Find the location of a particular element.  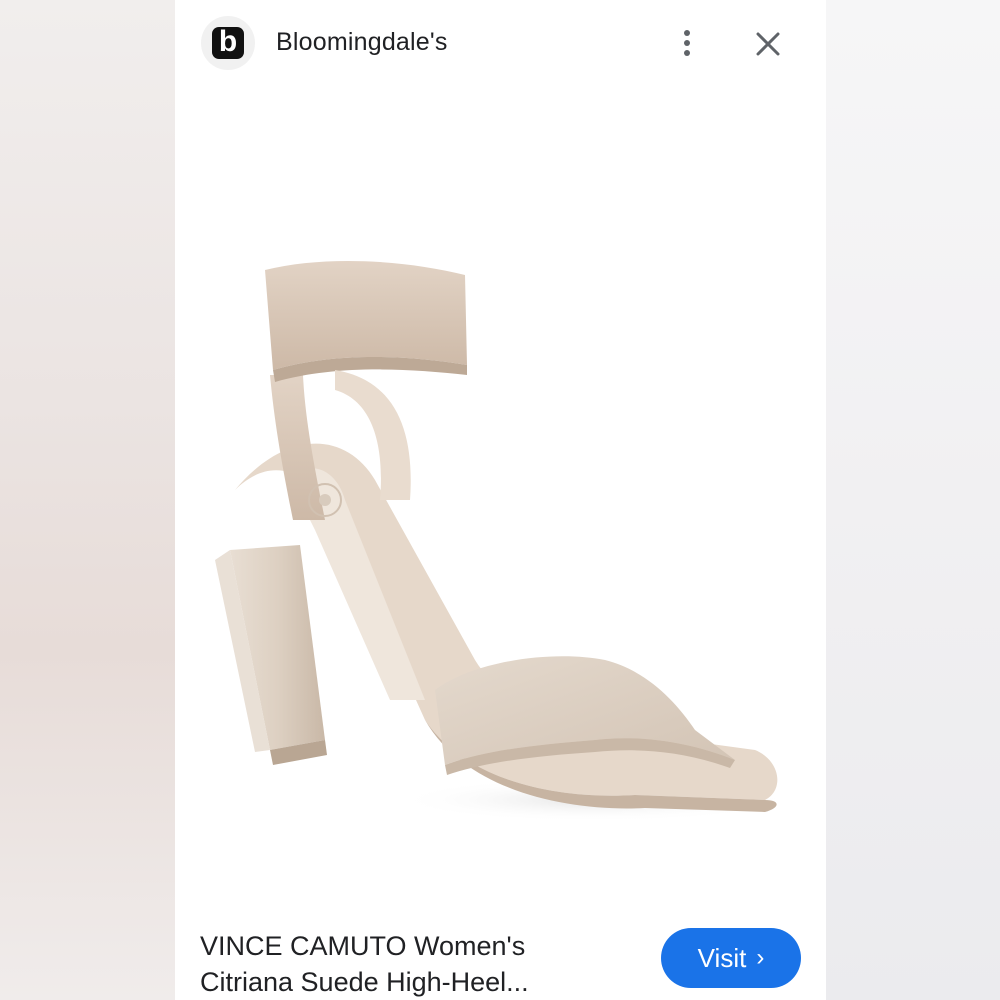

visit-button: Visit › is located at coordinates (731, 958).